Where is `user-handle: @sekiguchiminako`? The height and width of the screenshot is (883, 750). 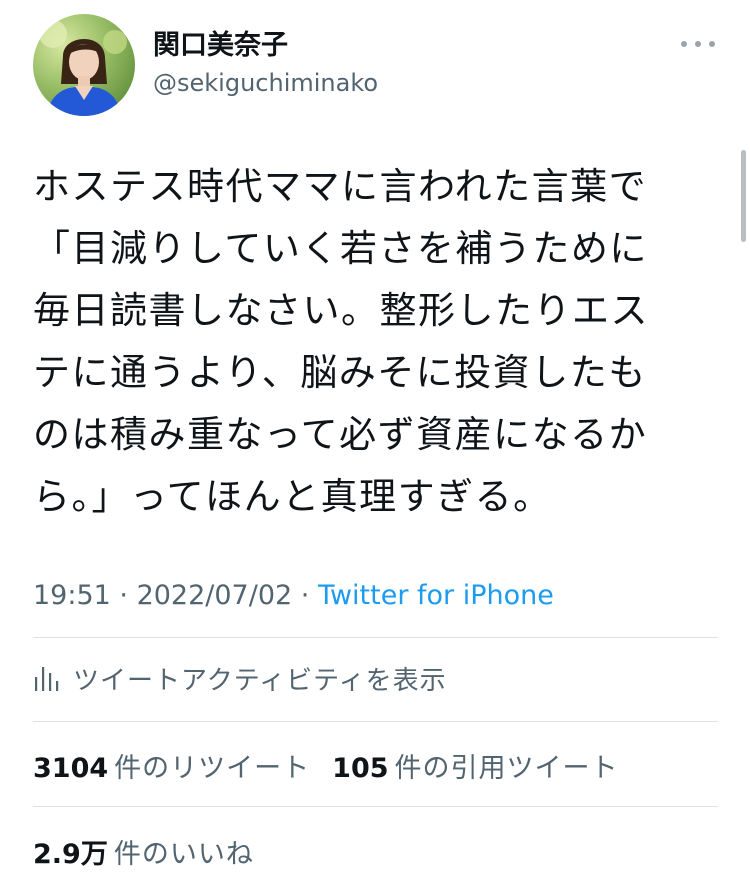 user-handle: @sekiguchiminako is located at coordinates (265, 83).